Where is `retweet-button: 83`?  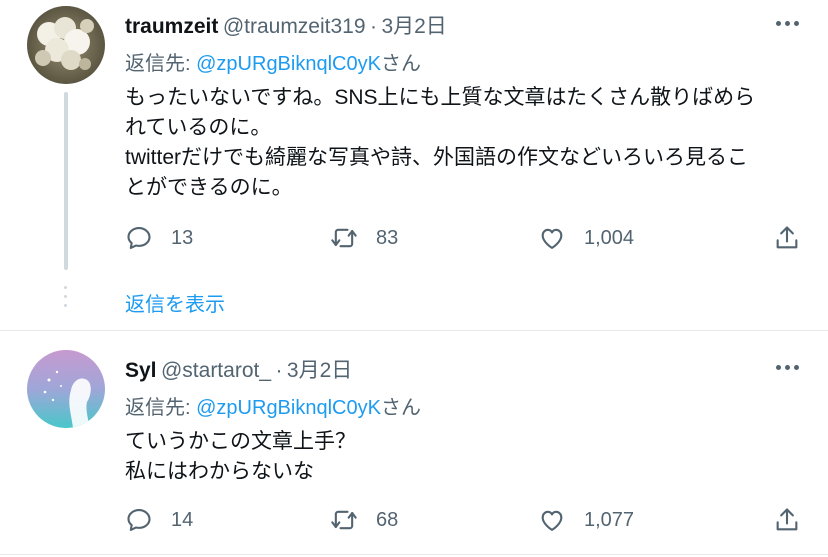 retweet-button: 83 is located at coordinates (364, 238).